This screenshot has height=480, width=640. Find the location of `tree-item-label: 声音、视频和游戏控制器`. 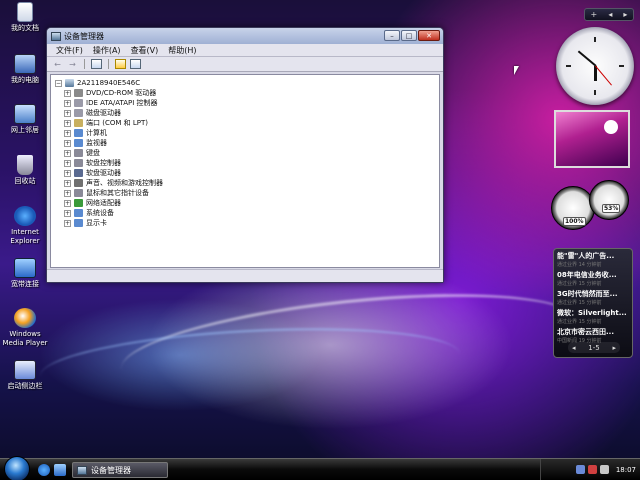

tree-item-label: 声音、视频和游戏控制器 is located at coordinates (124, 183).